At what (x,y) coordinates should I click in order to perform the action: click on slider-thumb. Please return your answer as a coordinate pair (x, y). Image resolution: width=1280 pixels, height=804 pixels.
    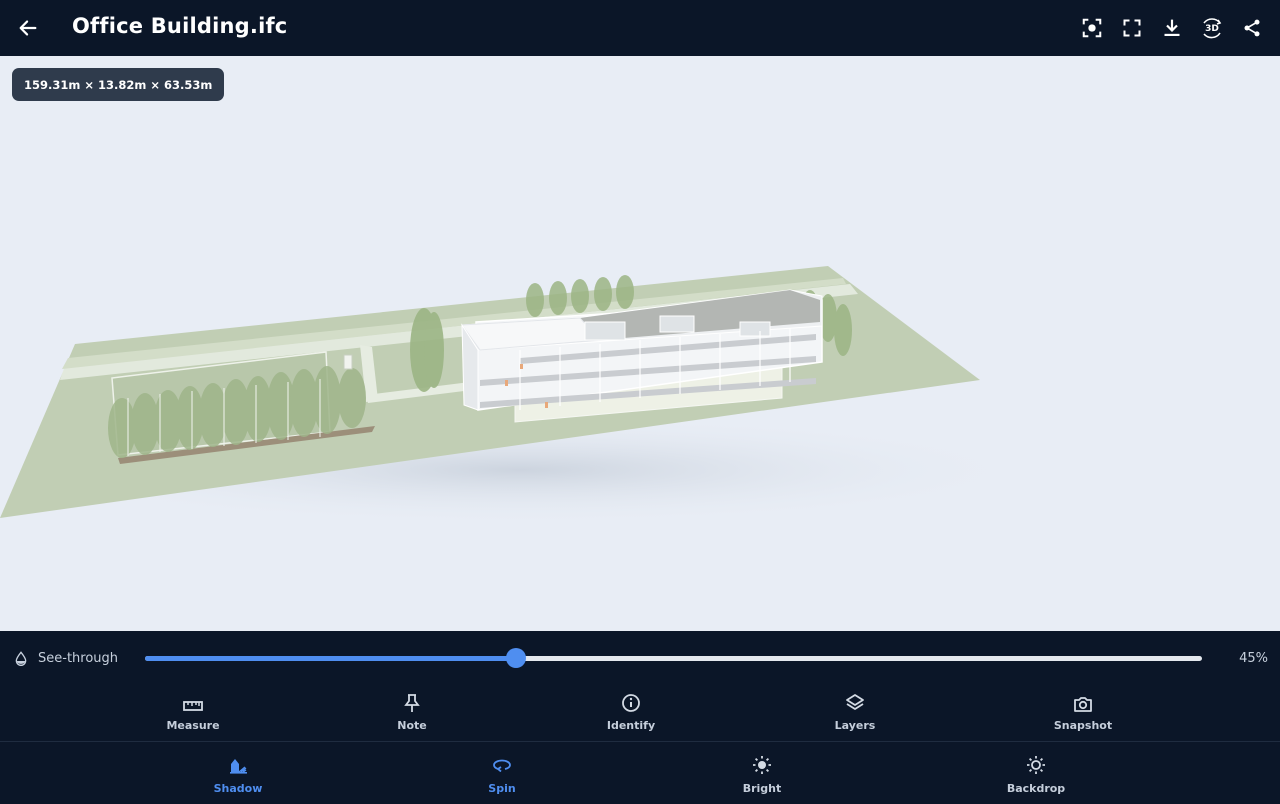
    Looking at the image, I should click on (516, 658).